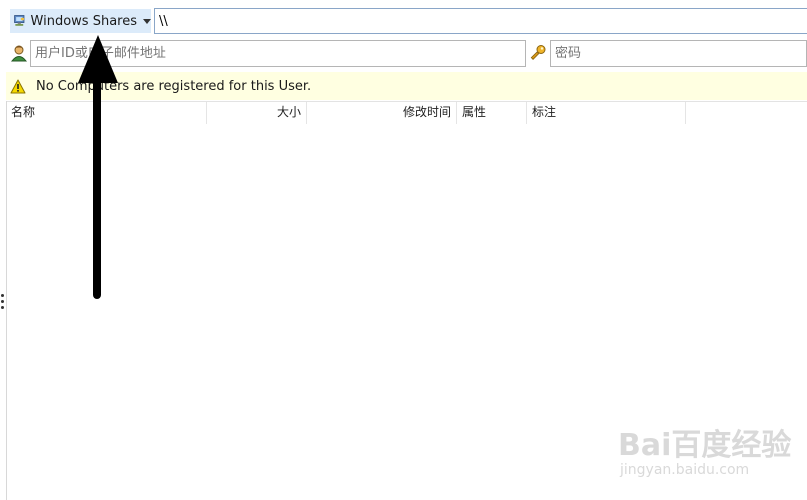 The image size is (807, 500). Describe the element at coordinates (538, 52) in the screenshot. I see `key-icon` at that location.